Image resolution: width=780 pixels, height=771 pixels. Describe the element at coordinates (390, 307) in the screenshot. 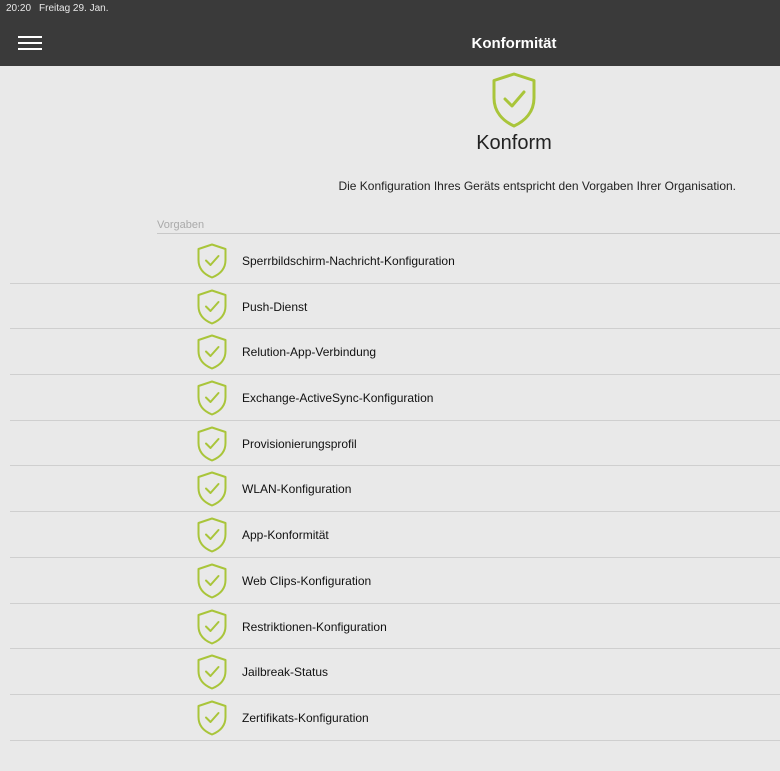

I see `list-item: Push-Dienst` at that location.